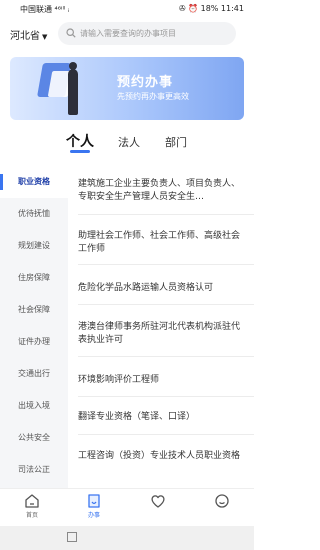 The image size is (320, 550). I want to click on home-icon, so click(32, 501).